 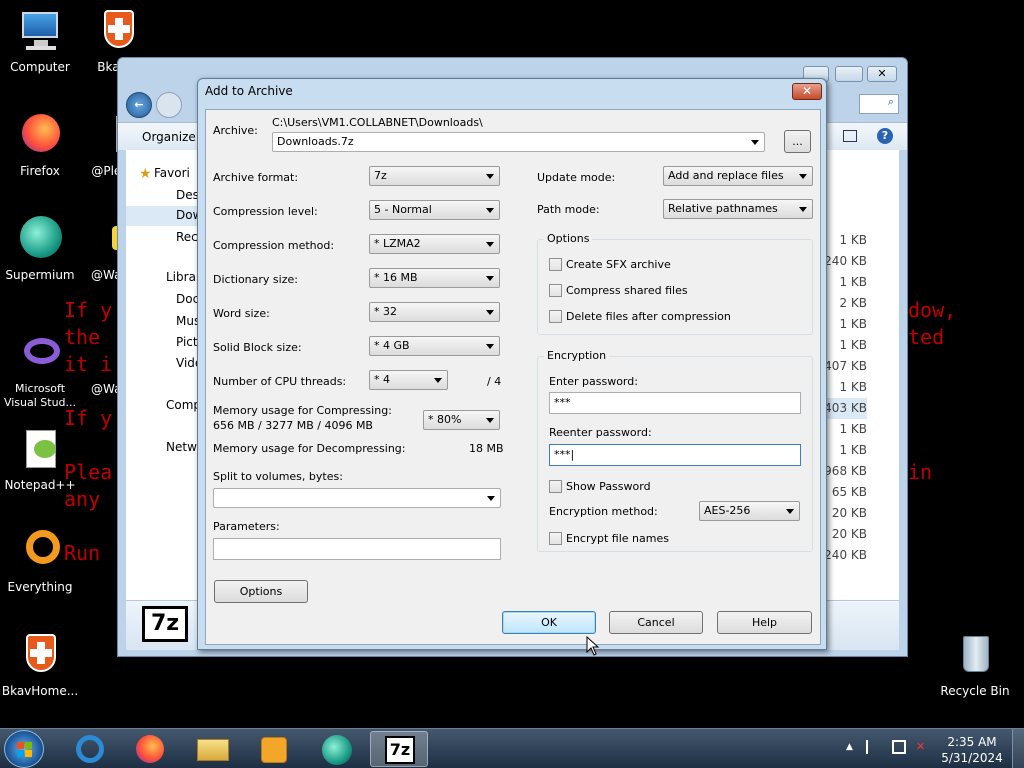 I want to click on search-icon: ⌕, so click(x=879, y=104).